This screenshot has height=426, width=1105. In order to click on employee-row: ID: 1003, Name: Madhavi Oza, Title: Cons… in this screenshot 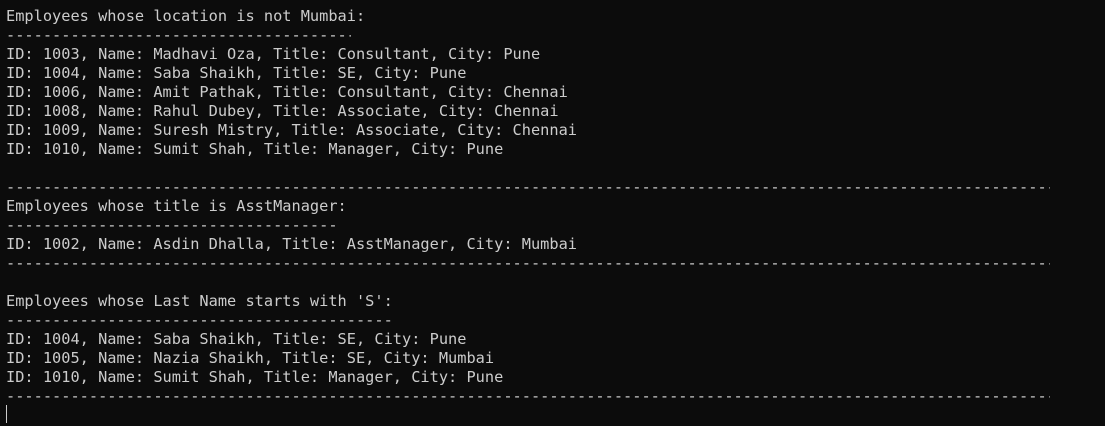, I will do `click(273, 54)`.